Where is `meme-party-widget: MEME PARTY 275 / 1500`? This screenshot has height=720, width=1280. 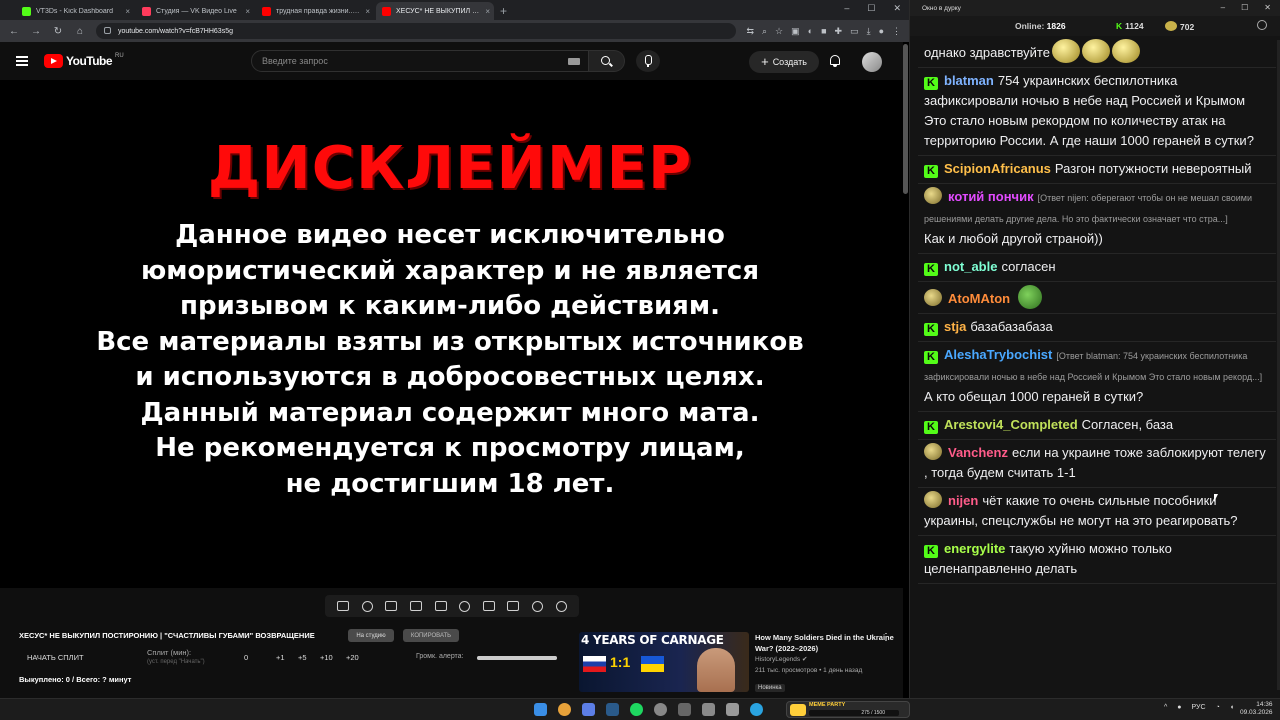
meme-party-widget: MEME PARTY 275 / 1500 is located at coordinates (848, 709).